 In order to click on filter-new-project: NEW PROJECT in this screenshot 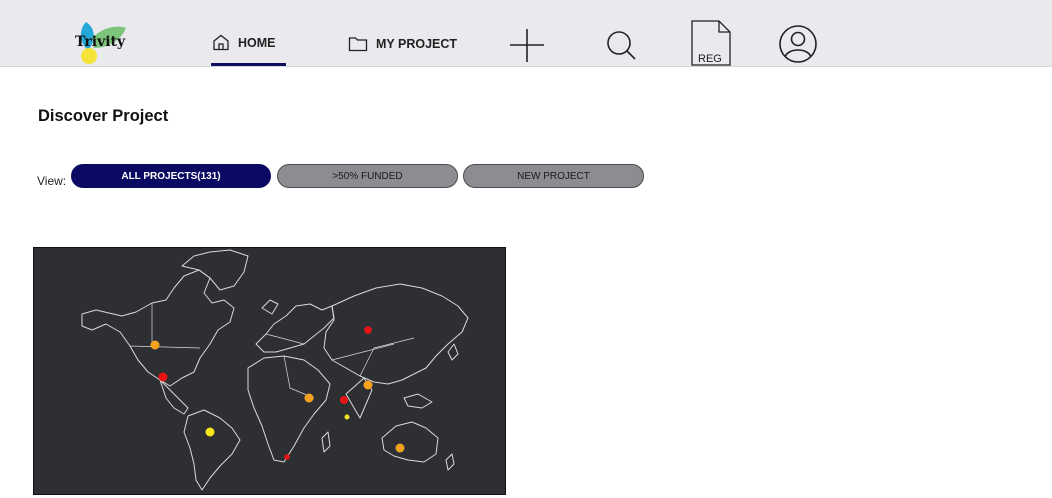, I will do `click(553, 176)`.